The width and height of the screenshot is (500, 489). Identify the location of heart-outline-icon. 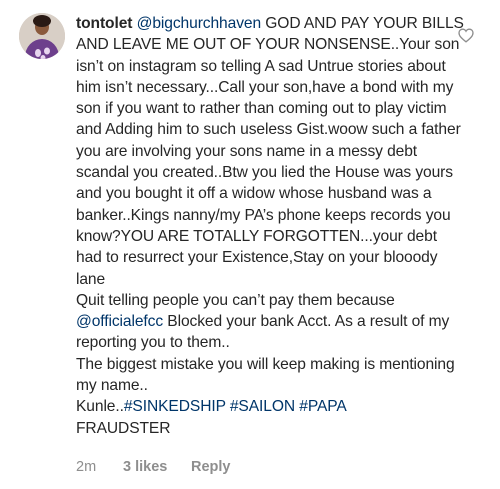
(466, 35).